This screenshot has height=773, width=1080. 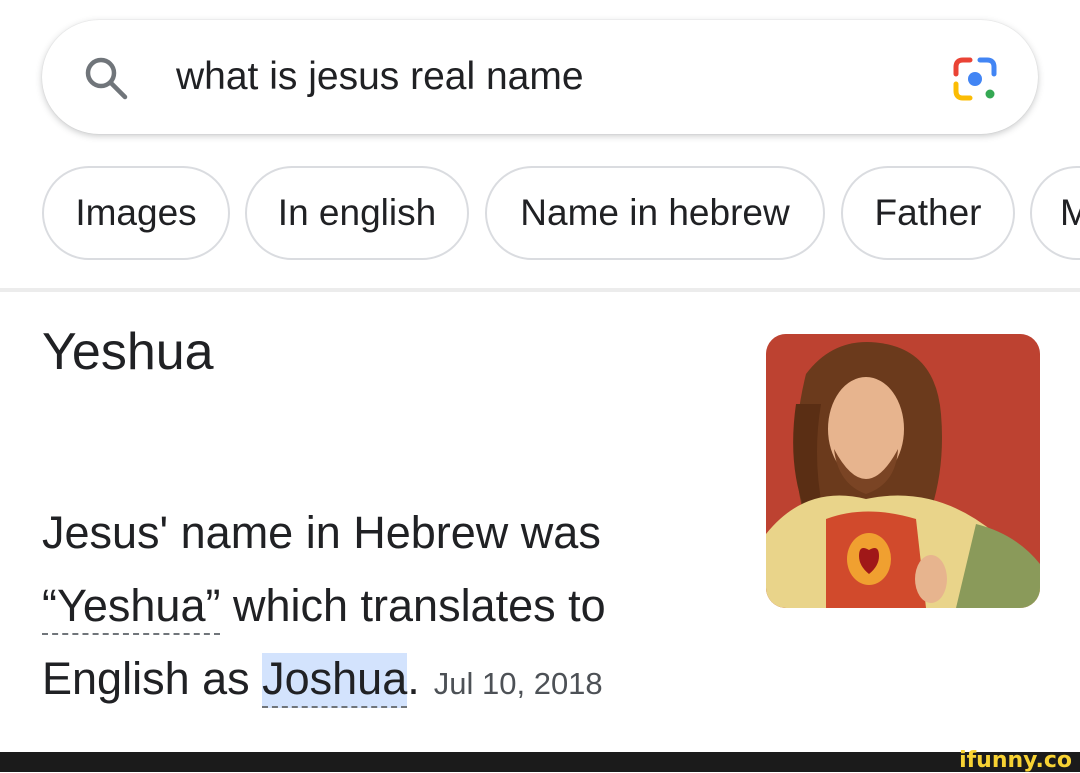 What do you see at coordinates (357, 213) in the screenshot?
I see `chip-in-english: In english` at bounding box center [357, 213].